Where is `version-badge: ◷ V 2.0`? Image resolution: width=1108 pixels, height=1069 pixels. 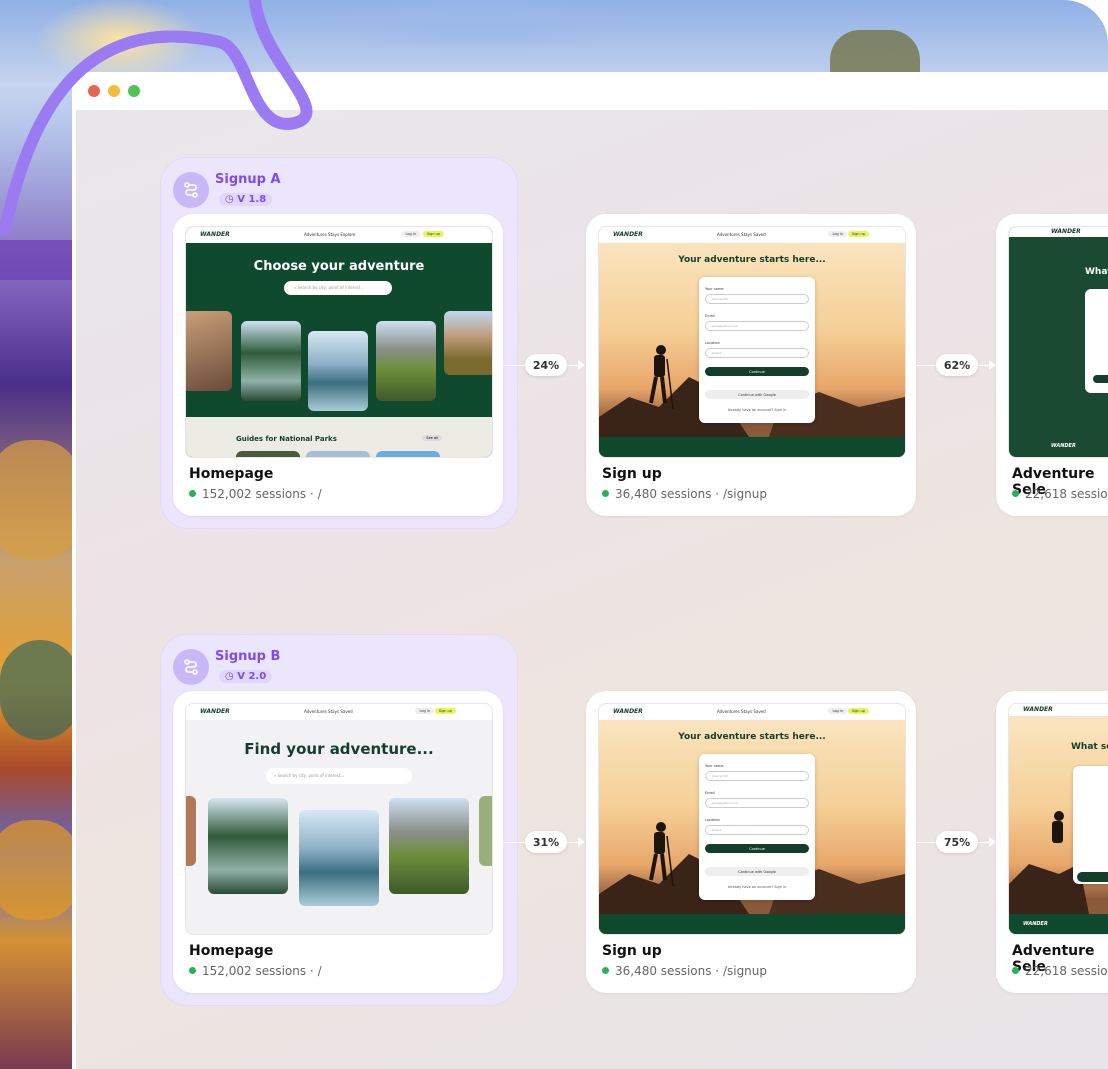 version-badge: ◷ V 2.0 is located at coordinates (246, 676).